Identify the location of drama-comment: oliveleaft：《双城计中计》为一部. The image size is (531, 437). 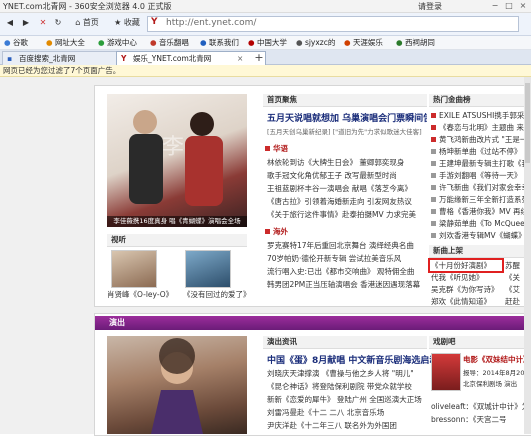
(480, 406).